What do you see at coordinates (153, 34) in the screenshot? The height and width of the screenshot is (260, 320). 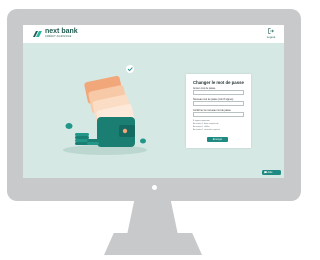 I see `top-bar: next bank CRÉDIT AGRICOLE Logout` at bounding box center [153, 34].